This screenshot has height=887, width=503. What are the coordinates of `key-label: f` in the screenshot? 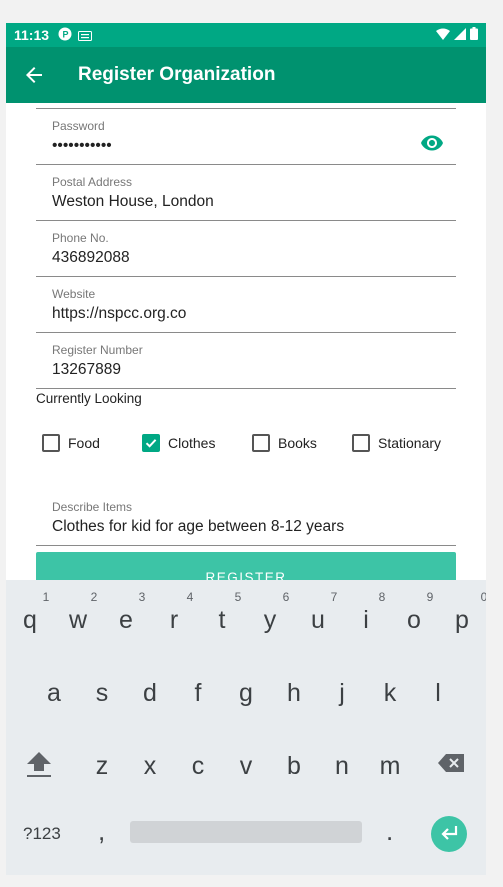 It's located at (198, 693).